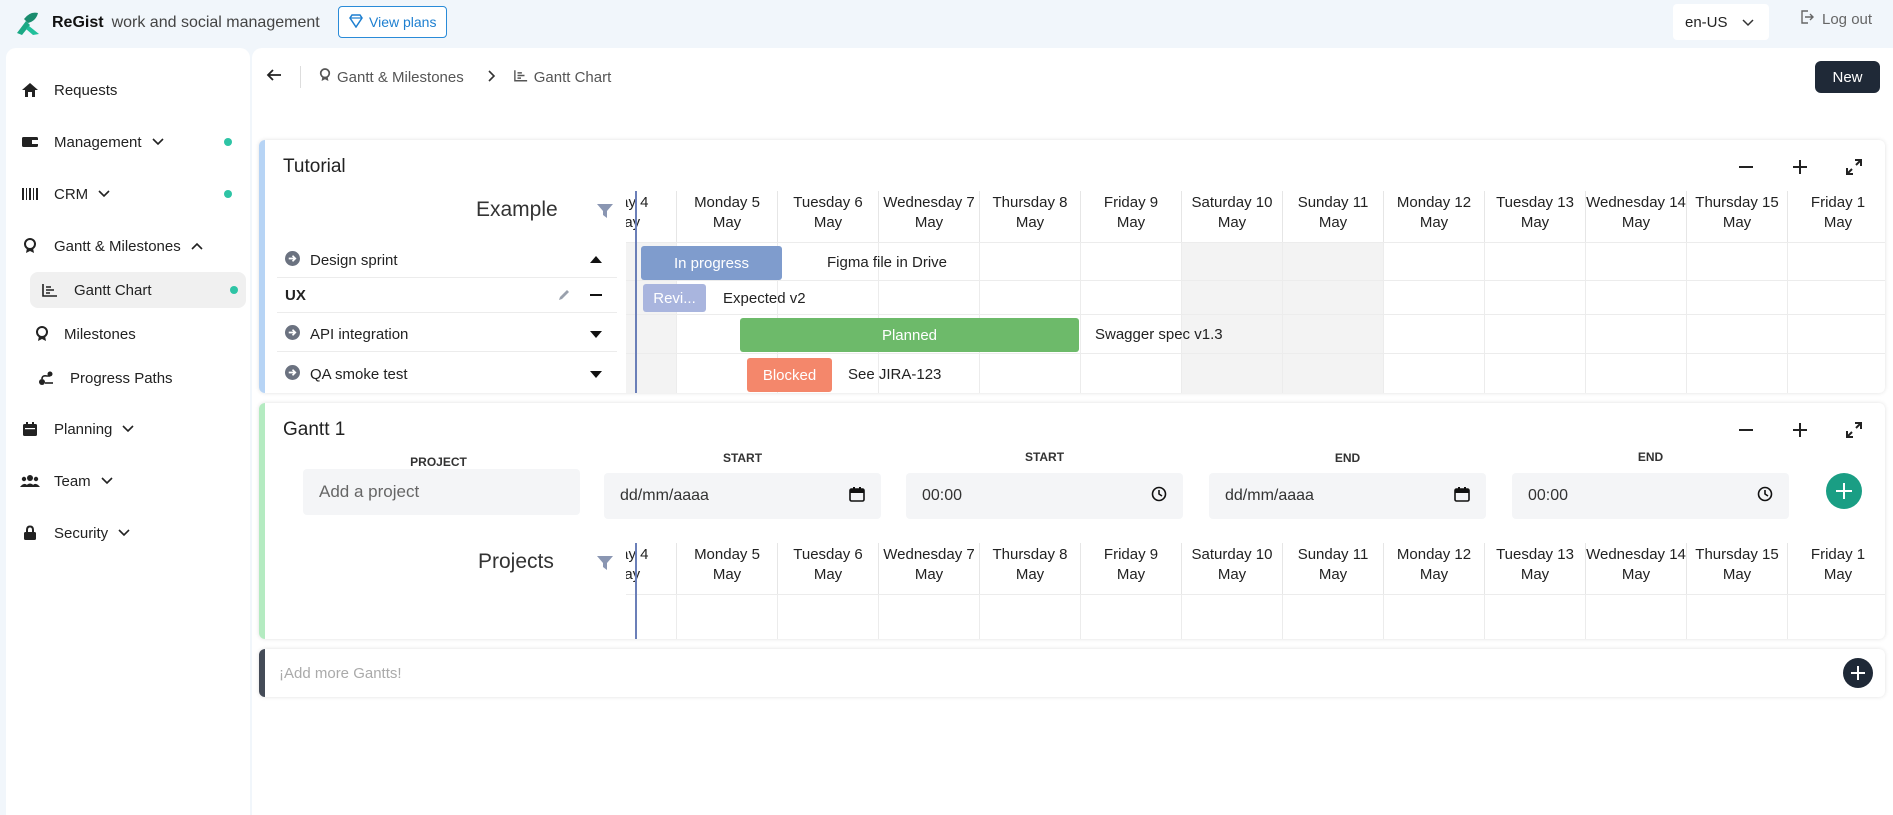  Describe the element at coordinates (215, 22) in the screenshot. I see `brand-tagline: work and social management` at that location.